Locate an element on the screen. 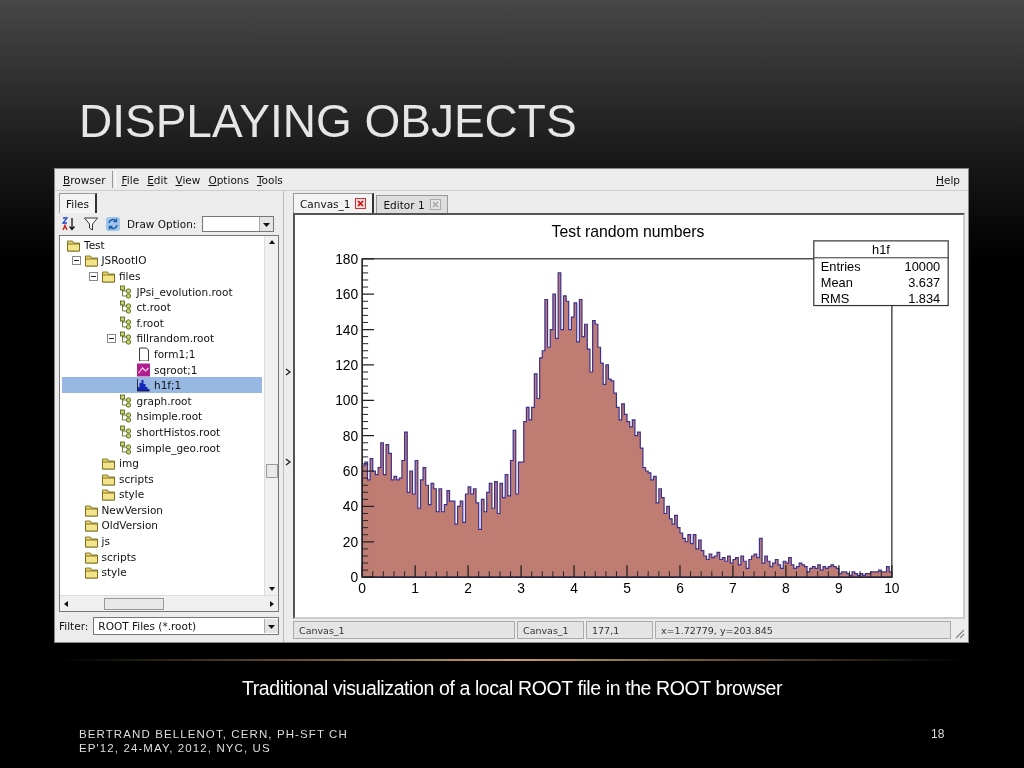 The image size is (1024, 768). stats-label: RMS is located at coordinates (835, 298).